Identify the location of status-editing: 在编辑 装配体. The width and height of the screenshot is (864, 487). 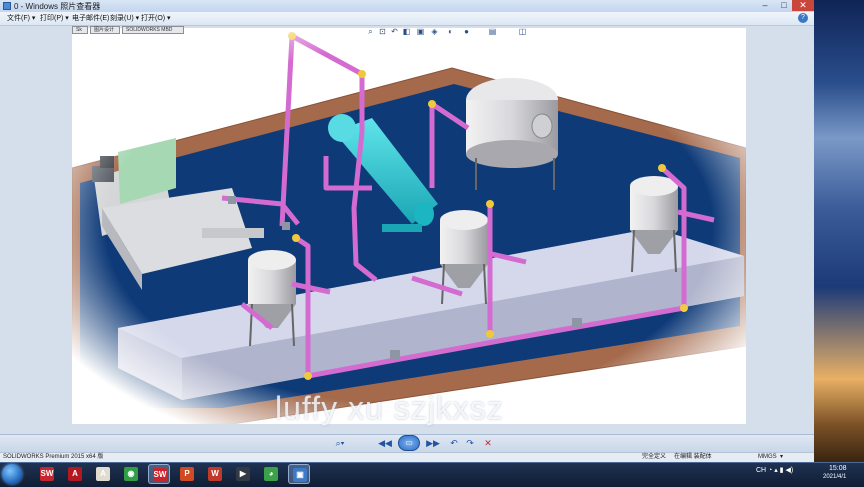
(693, 457).